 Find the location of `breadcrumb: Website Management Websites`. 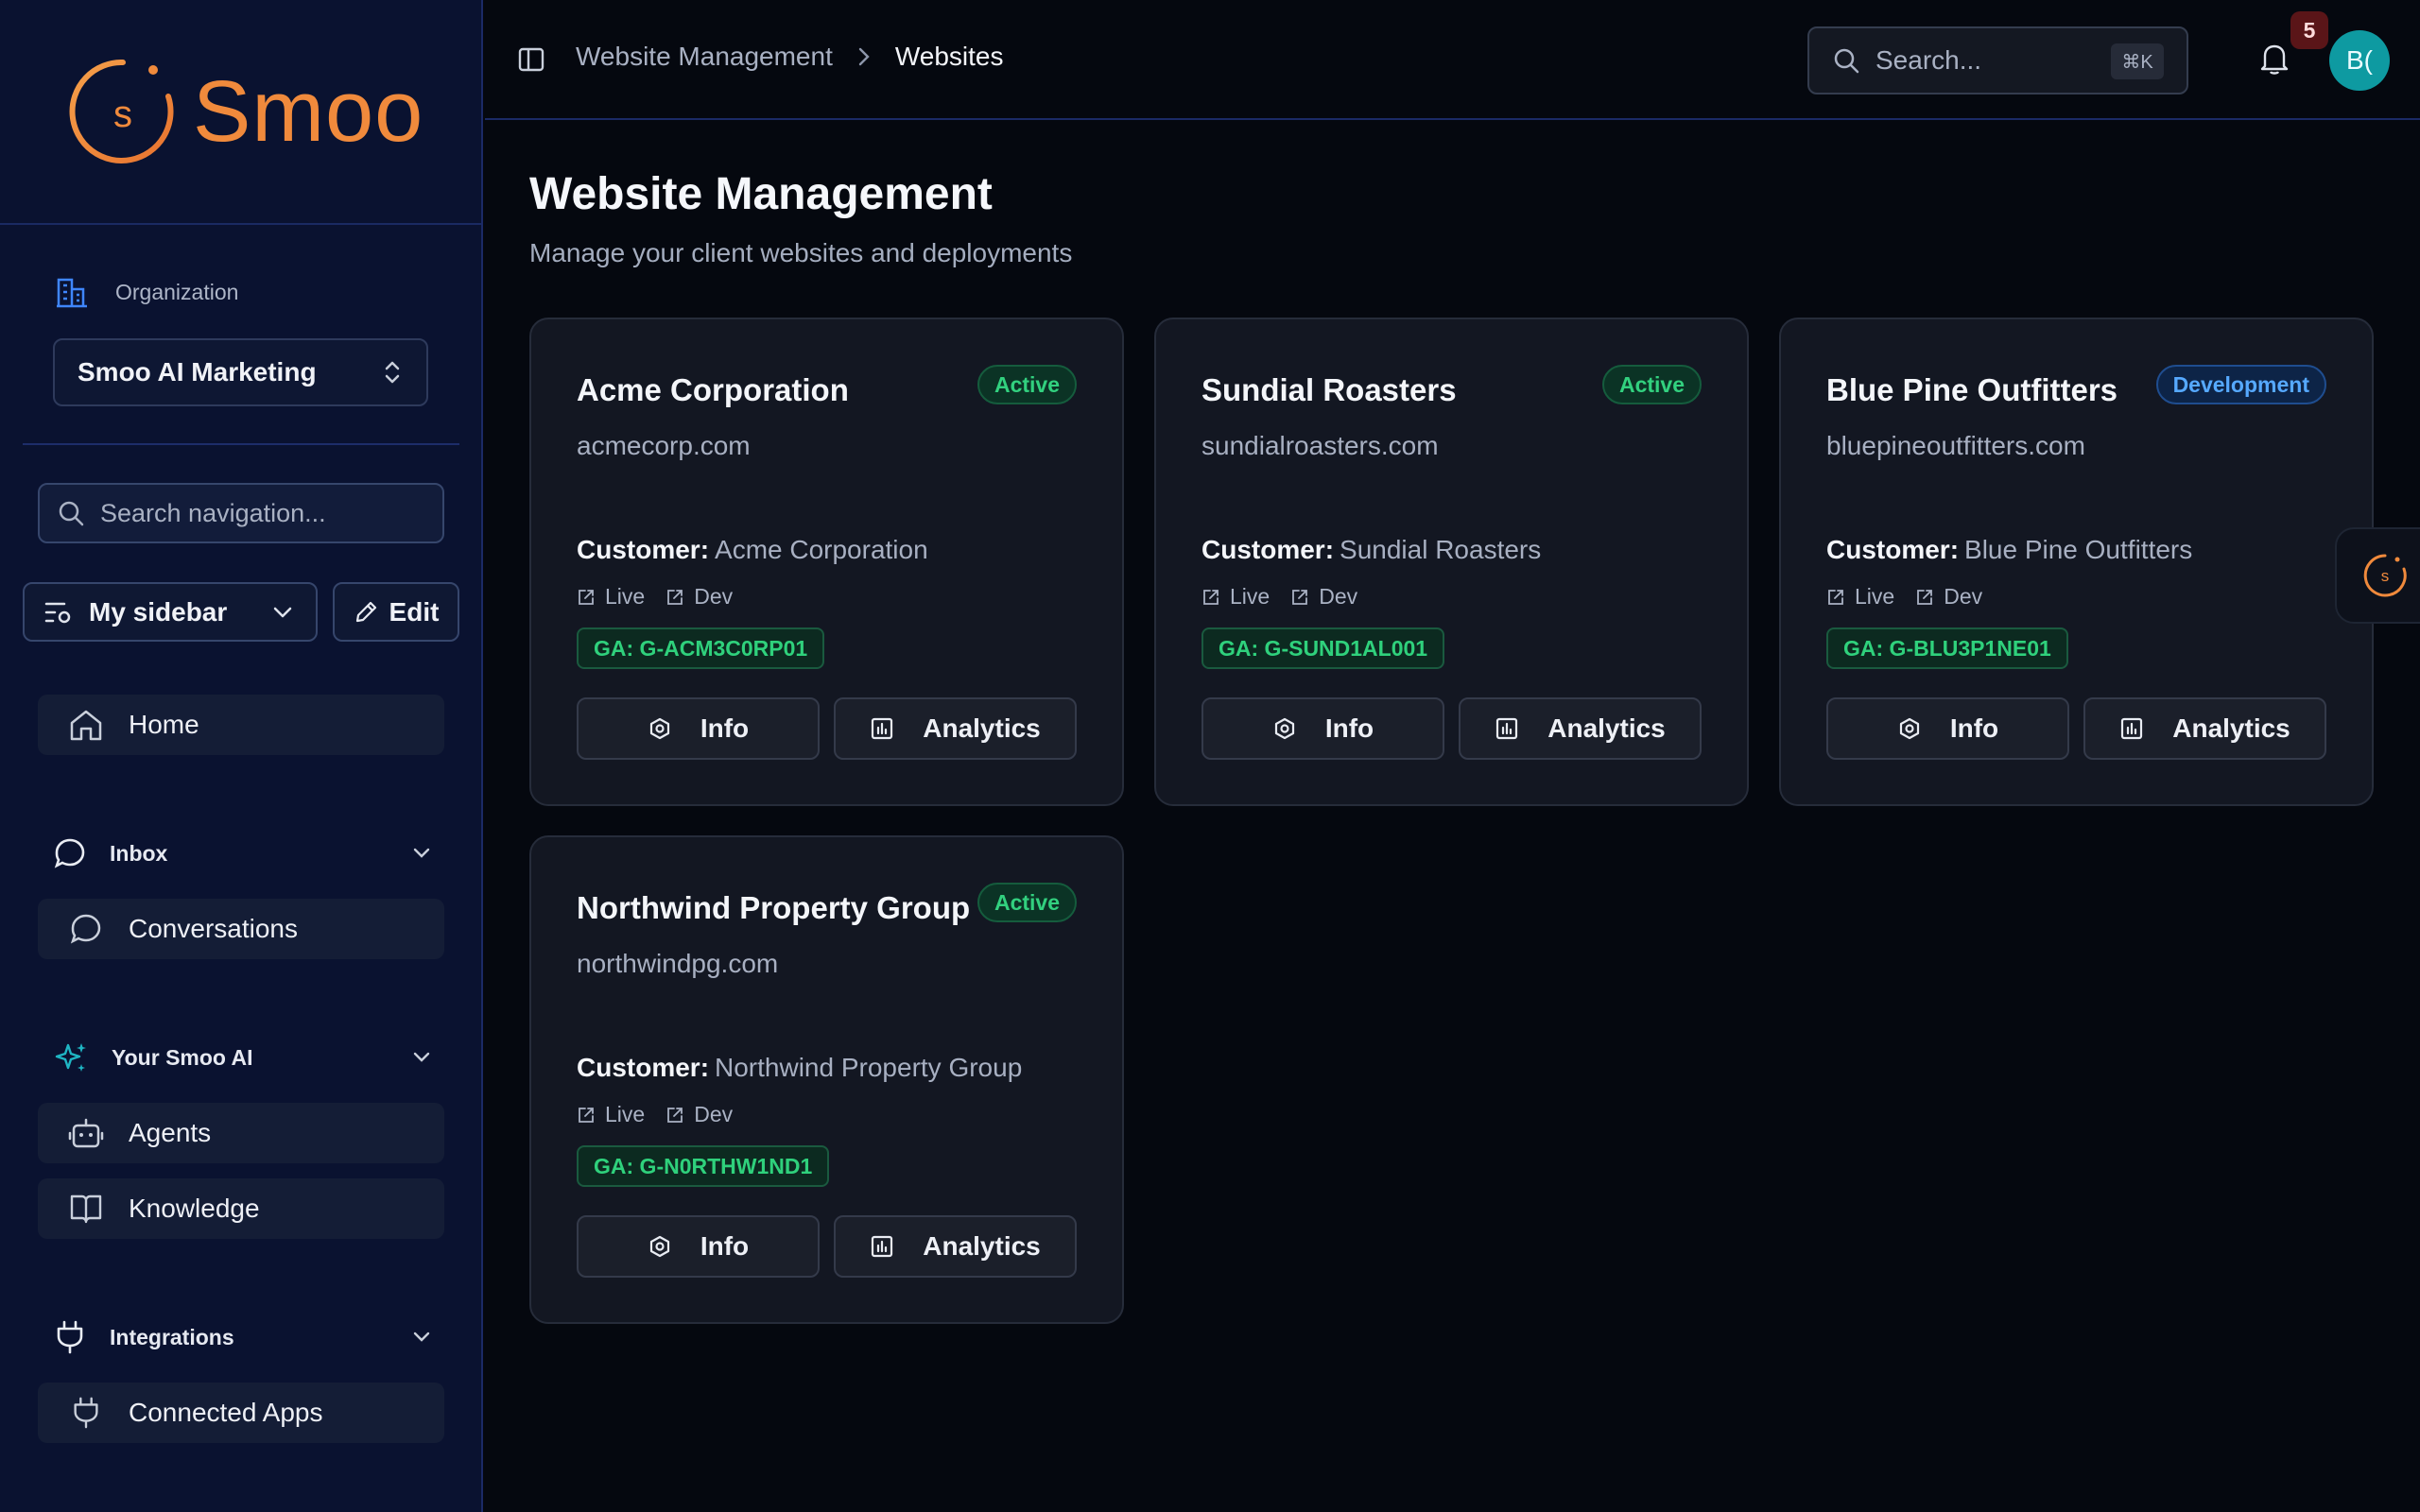

breadcrumb: Website Management Websites is located at coordinates (790, 57).